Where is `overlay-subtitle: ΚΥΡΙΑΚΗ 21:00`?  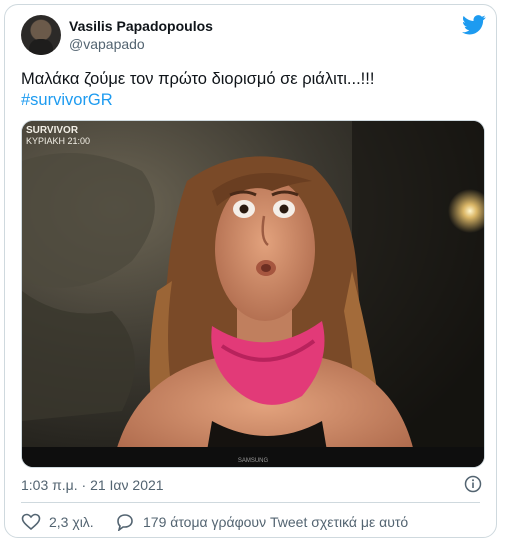
overlay-subtitle: ΚΥΡΙΑΚΗ 21:00 is located at coordinates (58, 141).